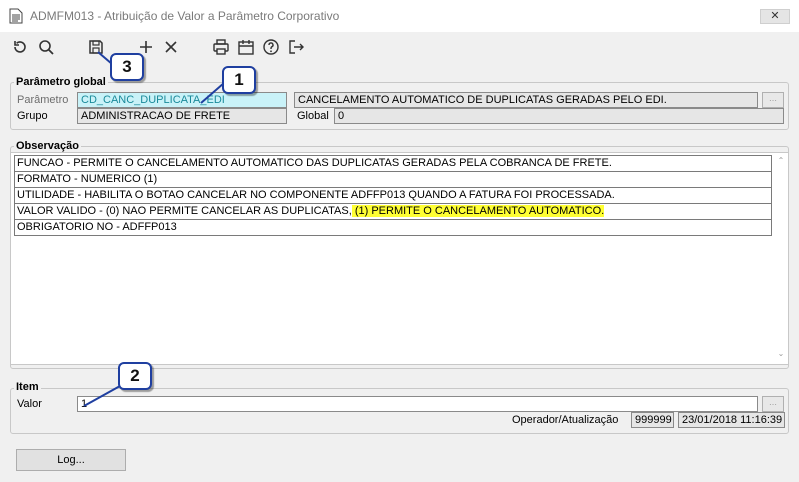  What do you see at coordinates (47, 146) in the screenshot?
I see `observacao-legend: Observação` at bounding box center [47, 146].